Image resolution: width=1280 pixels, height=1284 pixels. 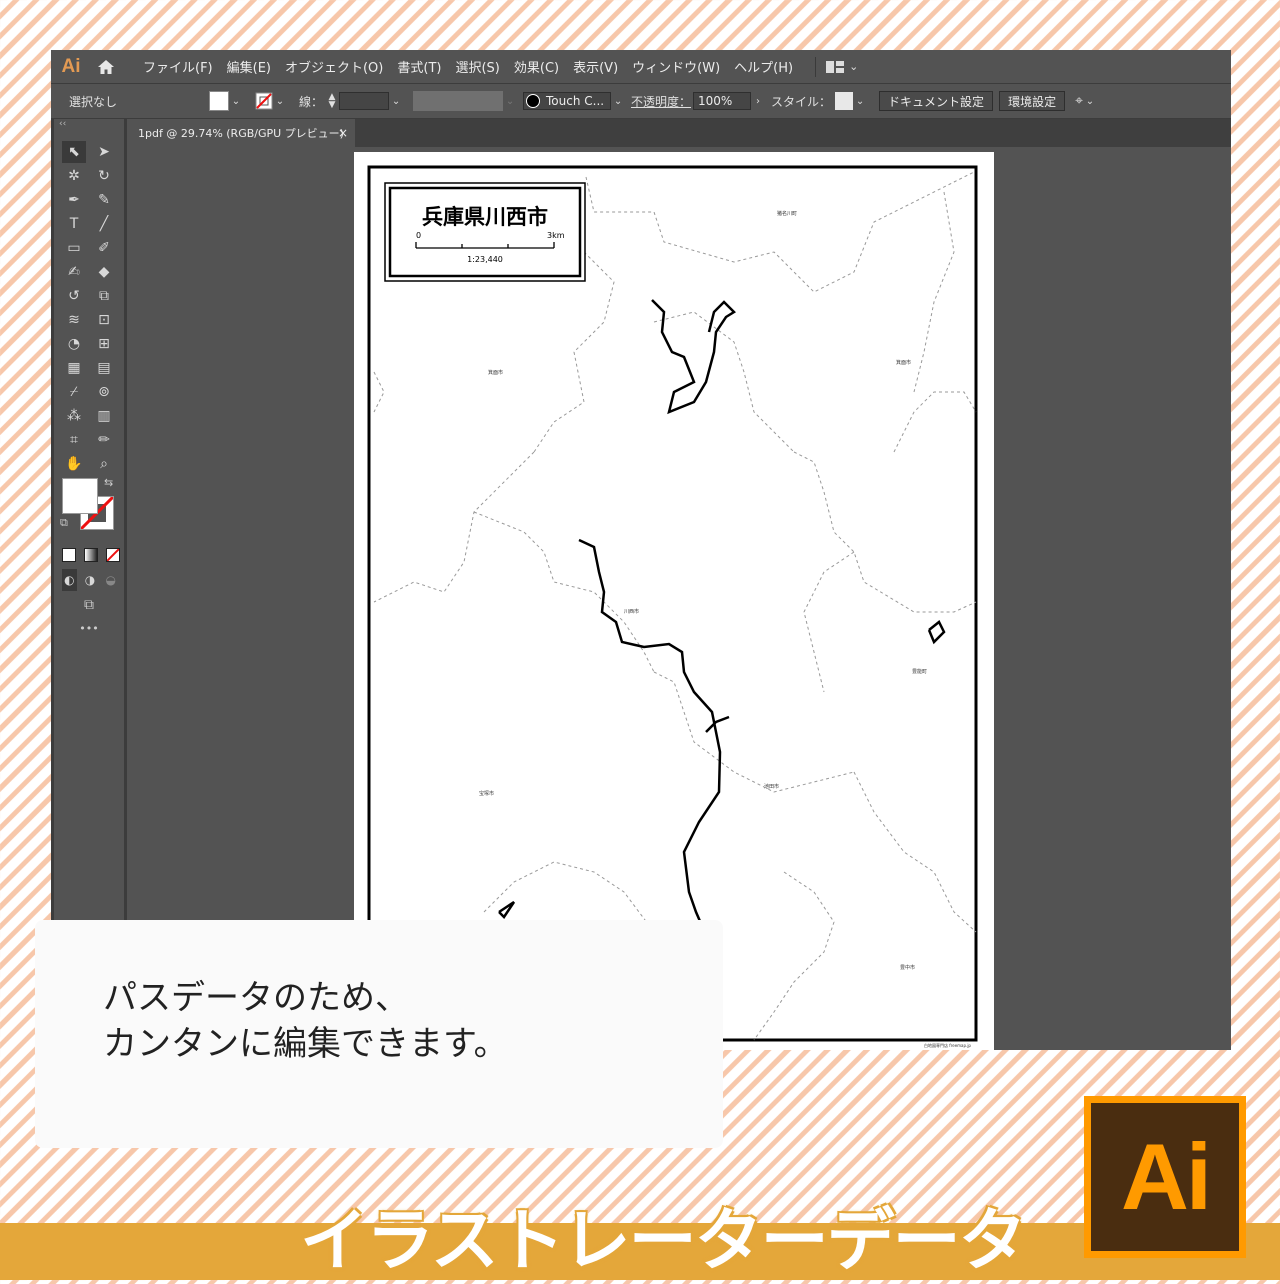 I want to click on draw-normal-icon: ◐, so click(x=69, y=580).